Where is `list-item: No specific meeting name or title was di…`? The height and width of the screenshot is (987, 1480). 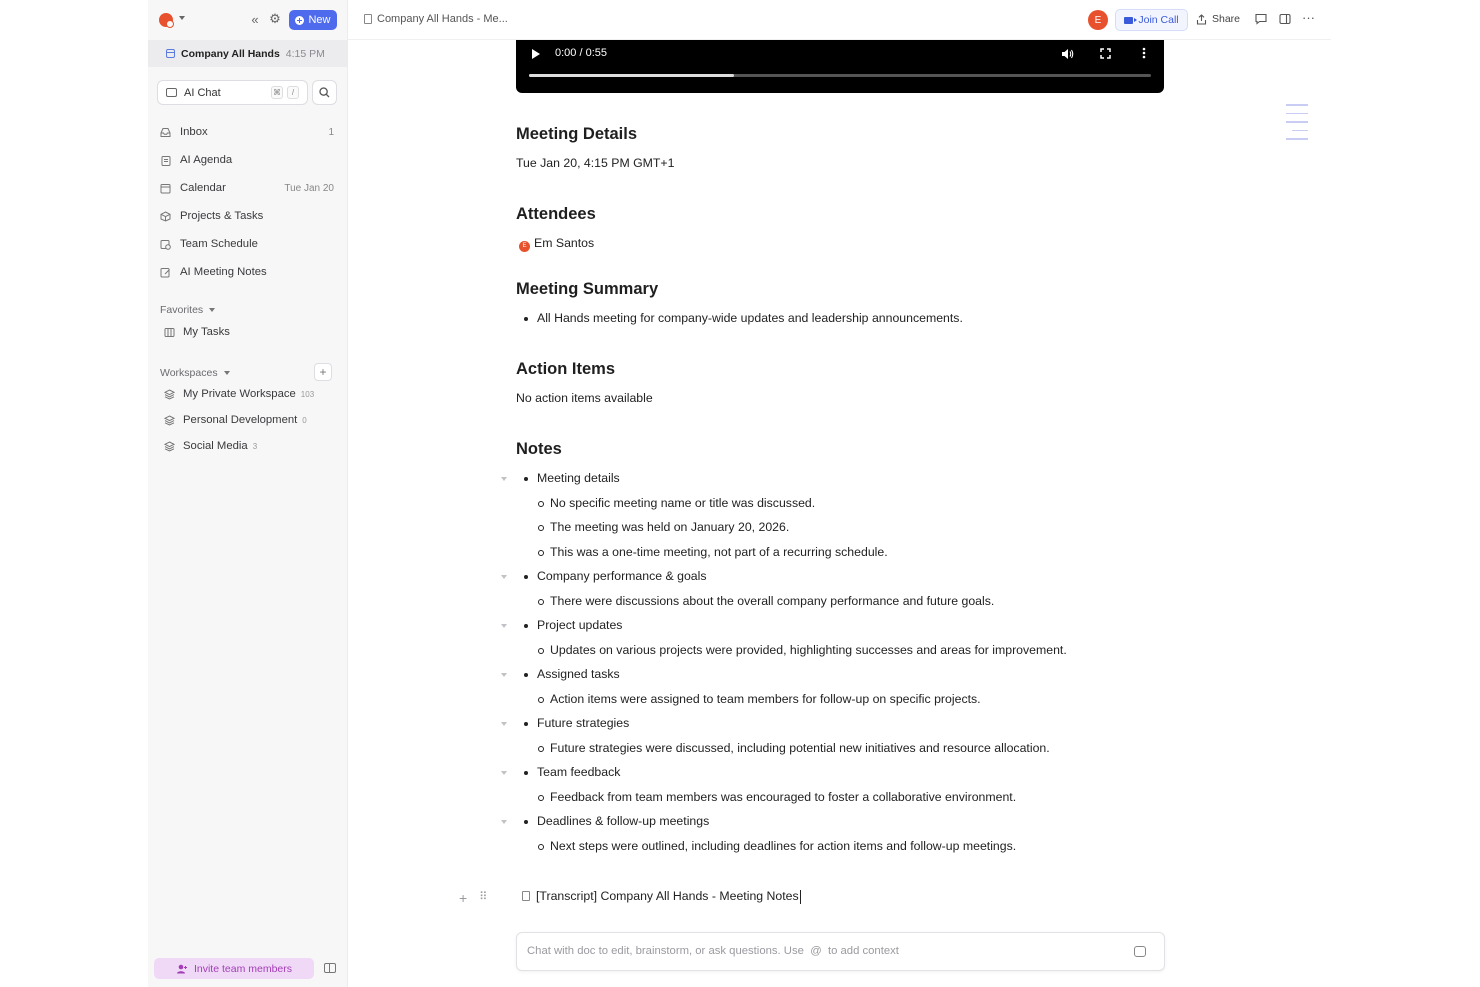 list-item: No specific meeting name or title was di… is located at coordinates (676, 503).